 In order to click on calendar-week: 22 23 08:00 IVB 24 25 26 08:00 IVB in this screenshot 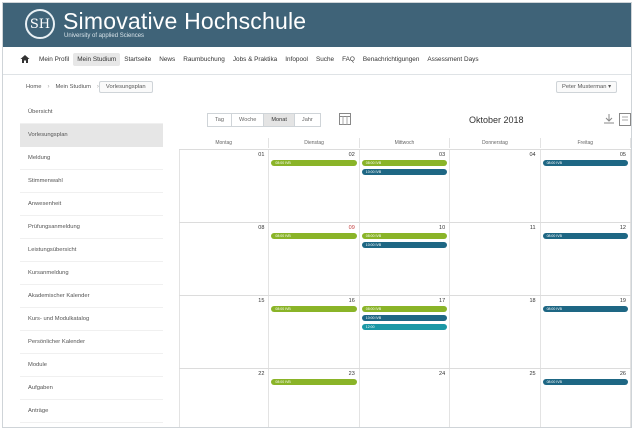, I will do `click(405, 397)`.